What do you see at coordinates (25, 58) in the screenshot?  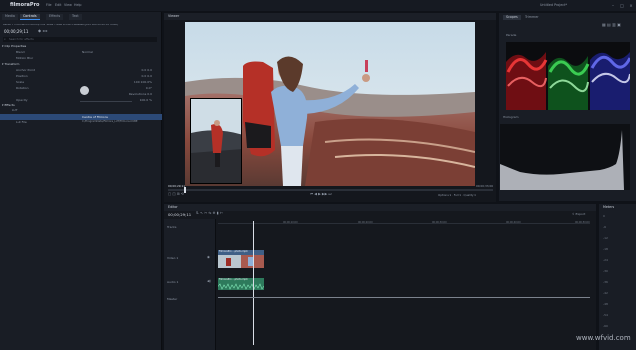 I see `row-label: Motion Blur` at bounding box center [25, 58].